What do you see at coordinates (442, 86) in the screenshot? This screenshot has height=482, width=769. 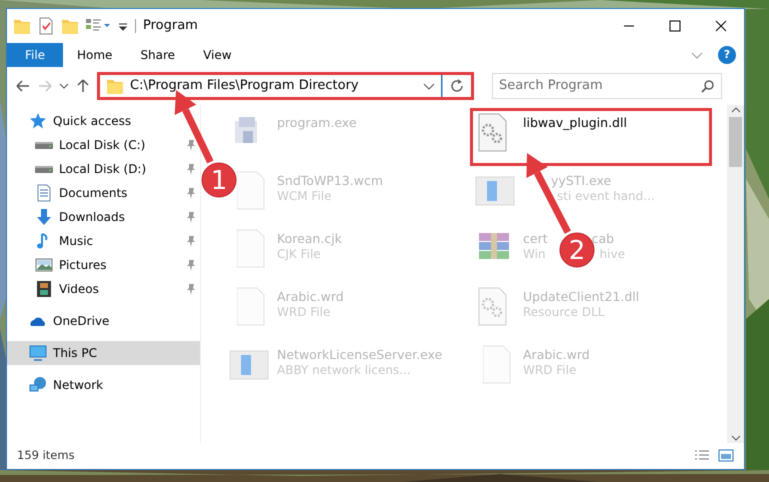 I see `divider-icon` at bounding box center [442, 86].